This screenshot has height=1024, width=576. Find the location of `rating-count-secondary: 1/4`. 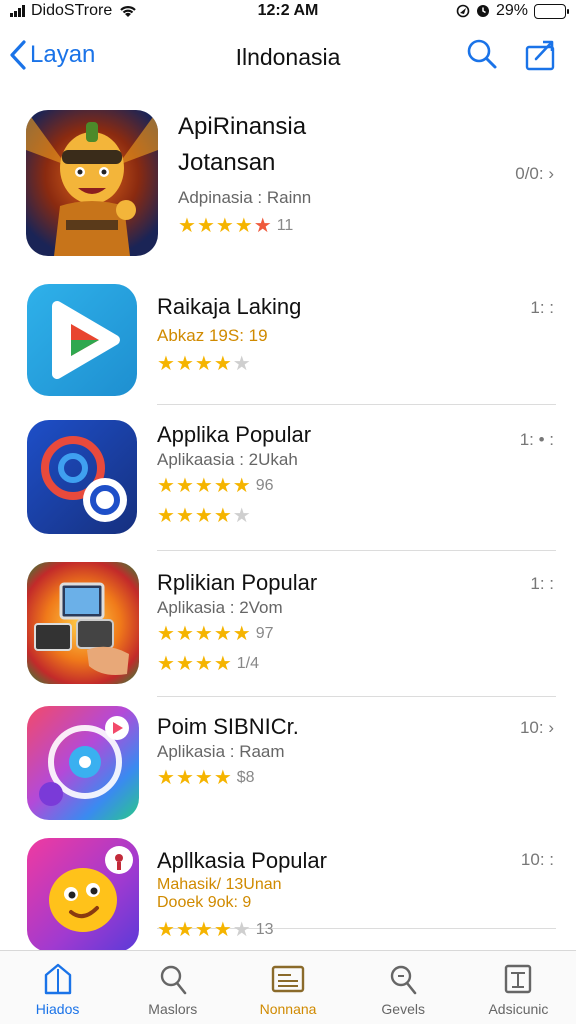

rating-count-secondary: 1/4 is located at coordinates (247, 663).